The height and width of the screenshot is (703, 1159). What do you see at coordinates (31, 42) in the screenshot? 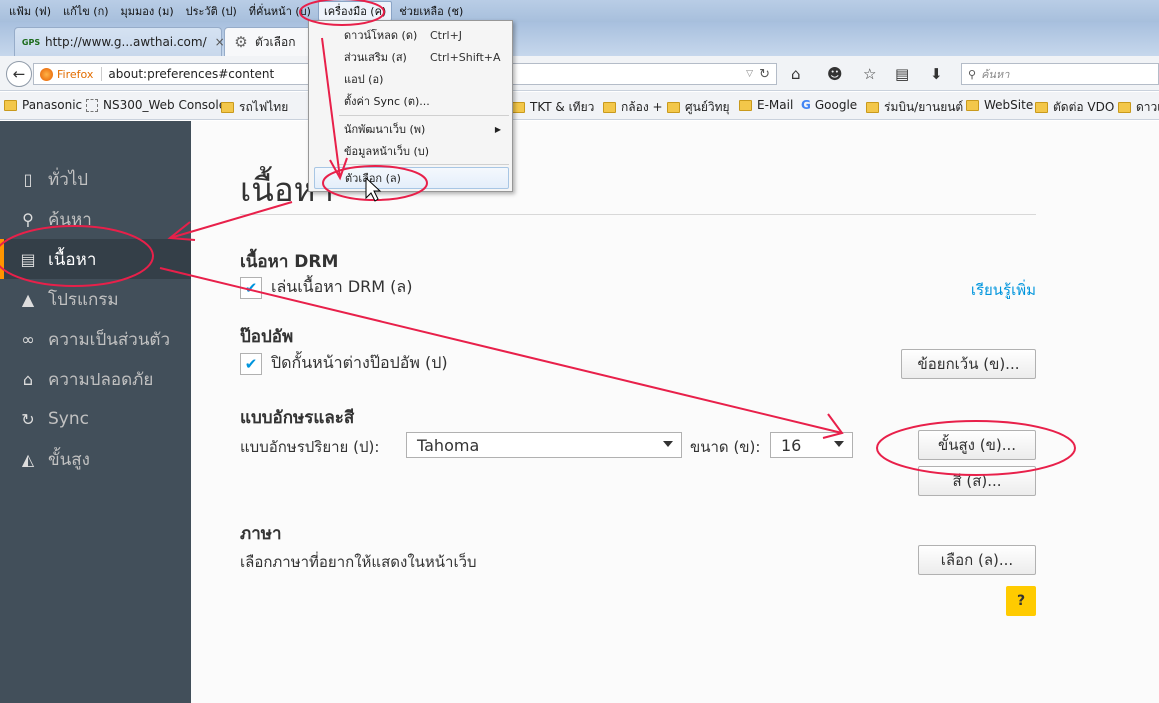
I see `site-favicon-icon: GPS` at bounding box center [31, 42].